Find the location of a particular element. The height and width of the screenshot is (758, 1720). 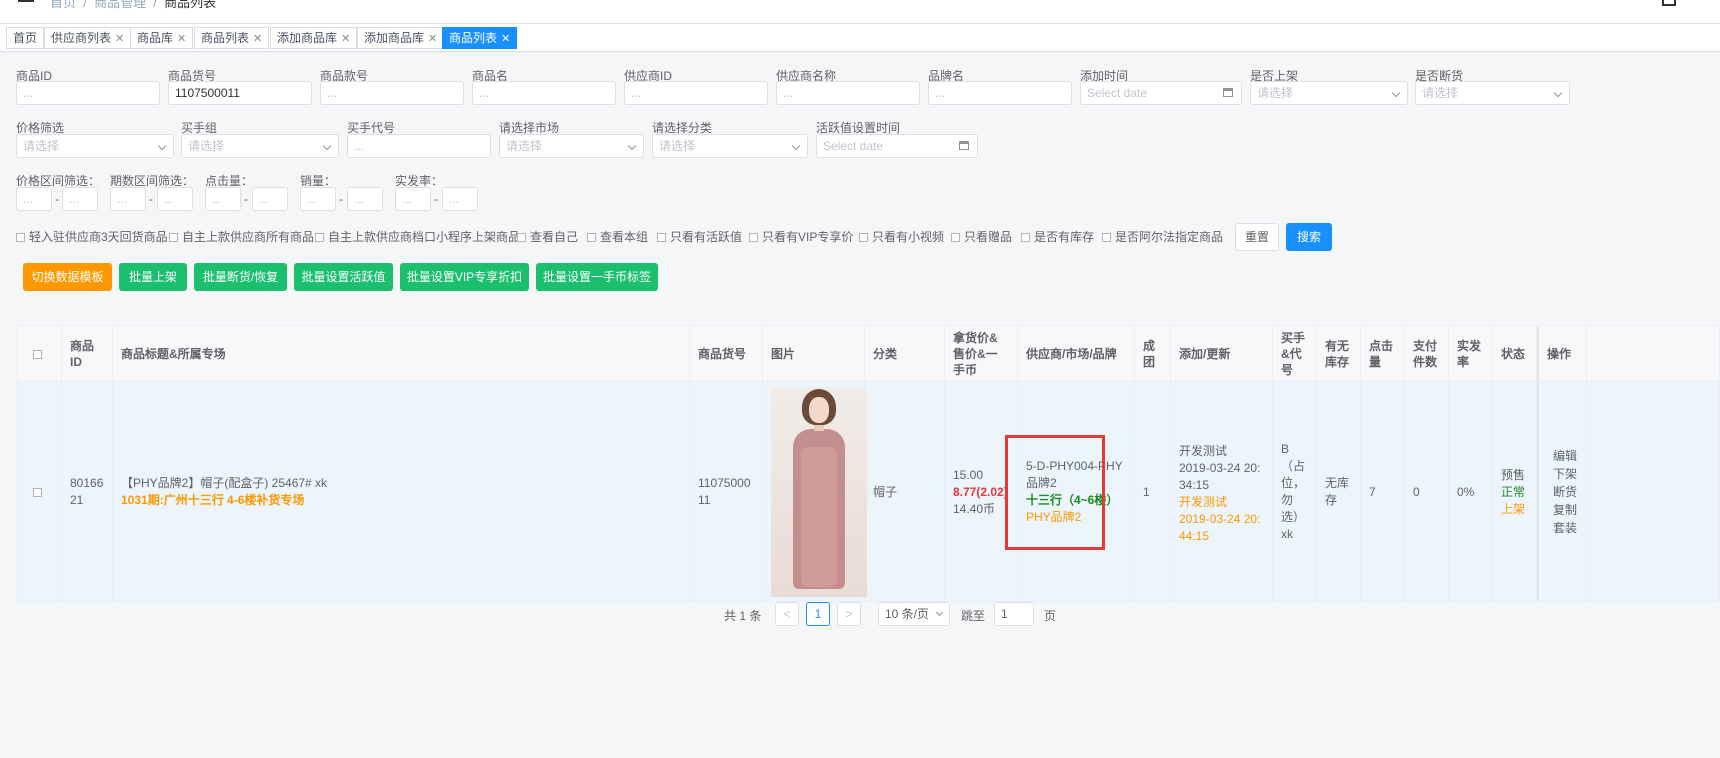

breadcrumb-section: 商品管理 is located at coordinates (120, 5).